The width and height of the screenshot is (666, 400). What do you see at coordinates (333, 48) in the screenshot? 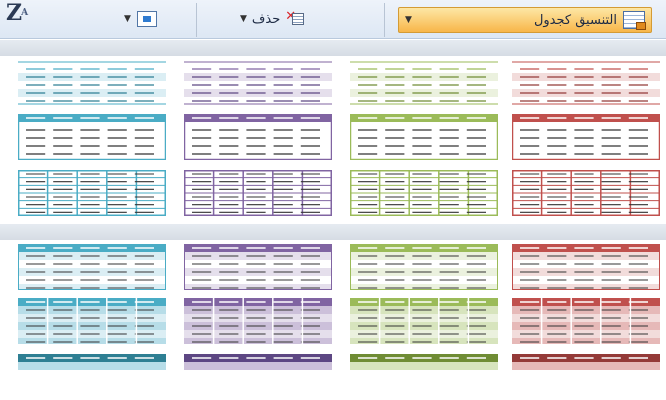
I see `gallery-section-header-light` at bounding box center [333, 48].